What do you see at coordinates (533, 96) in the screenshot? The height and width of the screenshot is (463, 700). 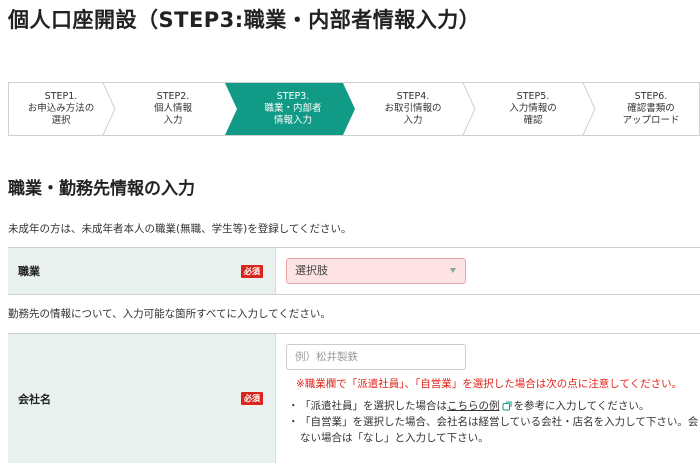 I see `step-5-number: STEP5.` at bounding box center [533, 96].